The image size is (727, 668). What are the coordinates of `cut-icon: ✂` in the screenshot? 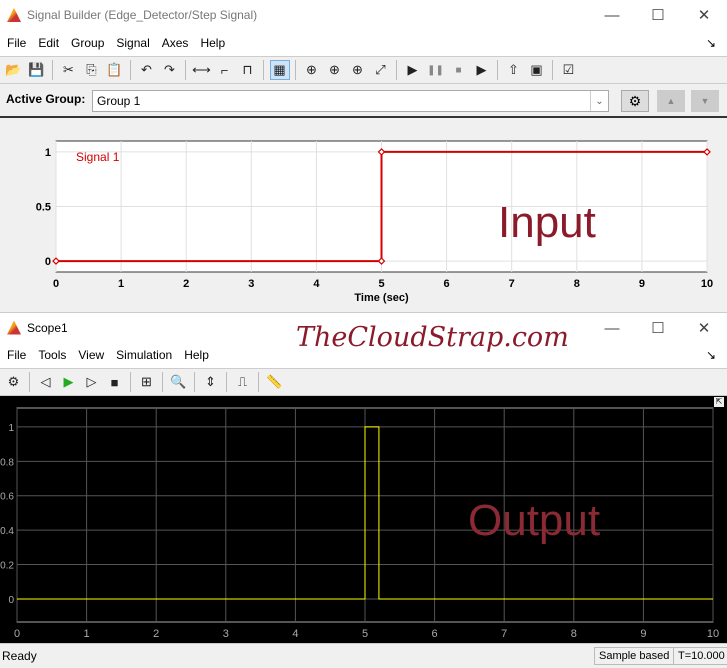 It's located at (69, 70).